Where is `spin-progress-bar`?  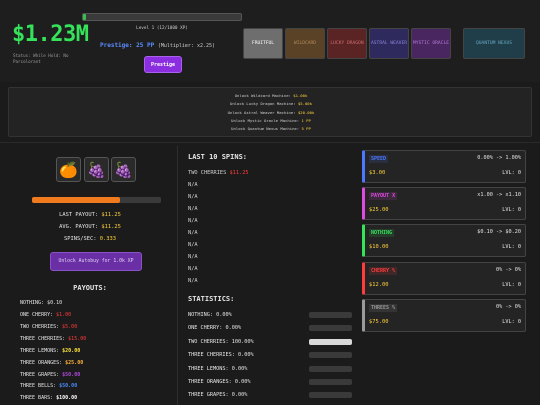
spin-progress-bar is located at coordinates (96, 200).